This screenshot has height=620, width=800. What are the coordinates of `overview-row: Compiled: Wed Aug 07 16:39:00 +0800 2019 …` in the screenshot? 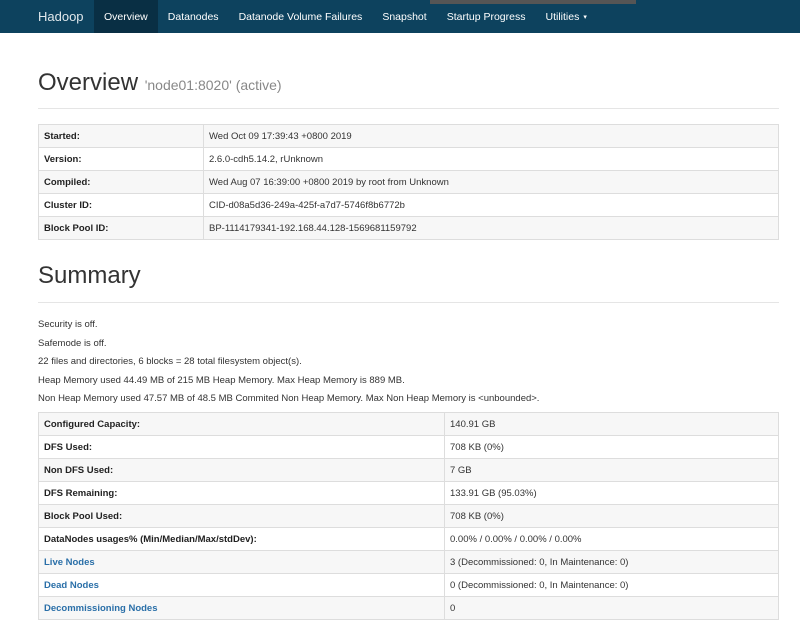 It's located at (408, 182).